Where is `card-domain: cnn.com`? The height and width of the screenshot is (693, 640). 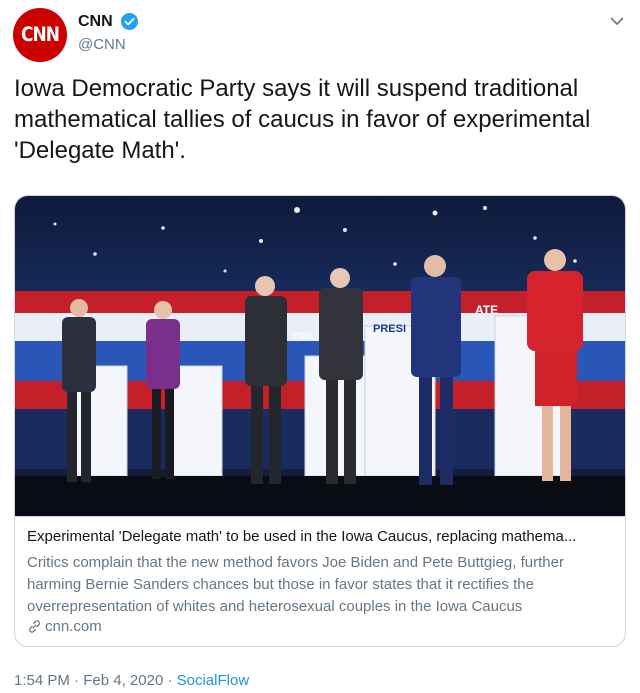
card-domain: cnn.com is located at coordinates (64, 626).